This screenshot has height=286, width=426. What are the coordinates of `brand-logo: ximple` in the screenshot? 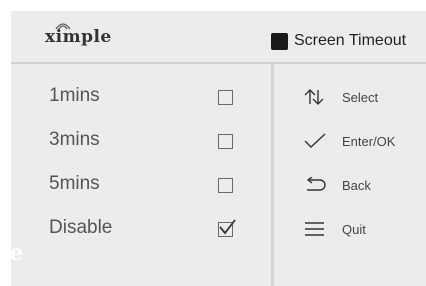 It's located at (78, 37).